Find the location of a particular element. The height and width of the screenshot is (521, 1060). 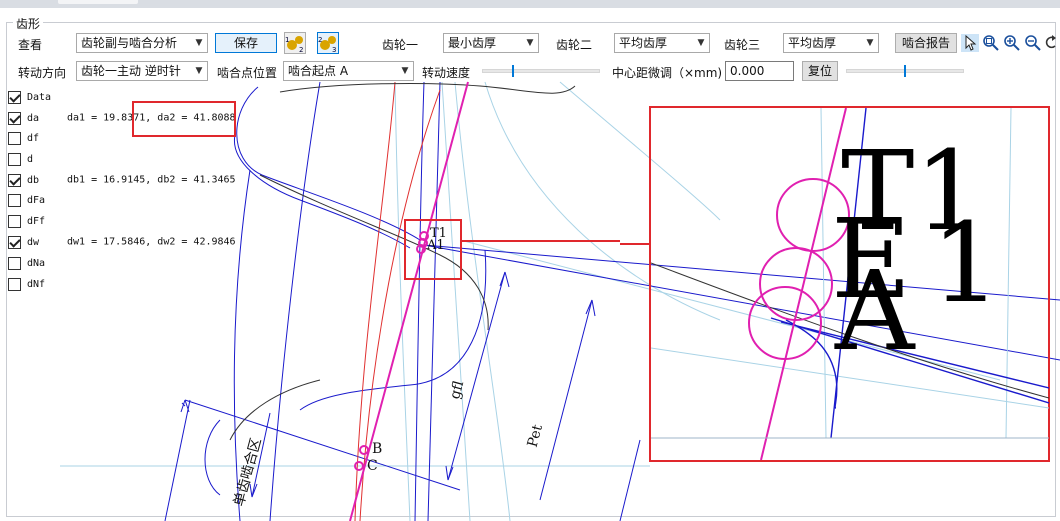

gear1-select-value: 最小齿厚 is located at coordinates (472, 43).